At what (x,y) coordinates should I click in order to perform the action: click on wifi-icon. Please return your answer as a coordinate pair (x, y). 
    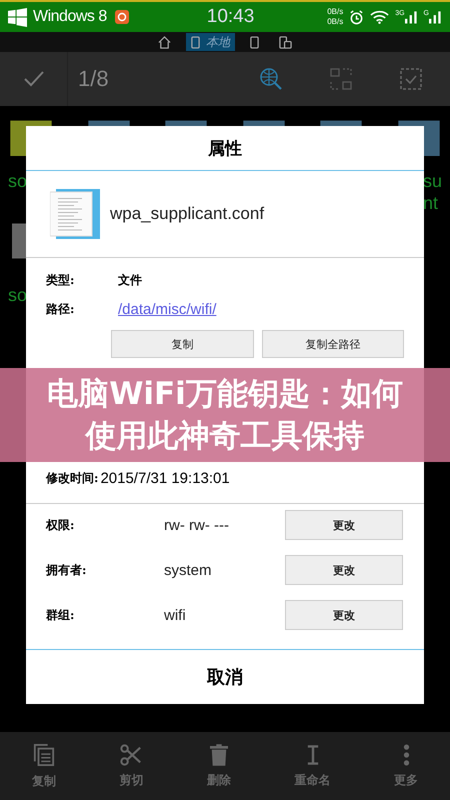
    Looking at the image, I should click on (380, 17).